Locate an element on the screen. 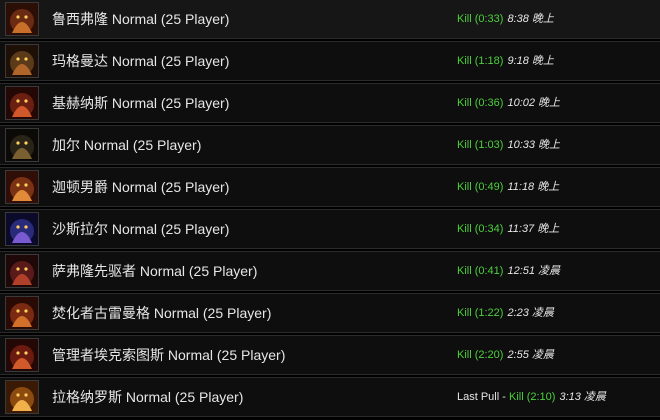 Image resolution: width=660 pixels, height=420 pixels. encounter-time: 10:02 晚上 is located at coordinates (534, 103).